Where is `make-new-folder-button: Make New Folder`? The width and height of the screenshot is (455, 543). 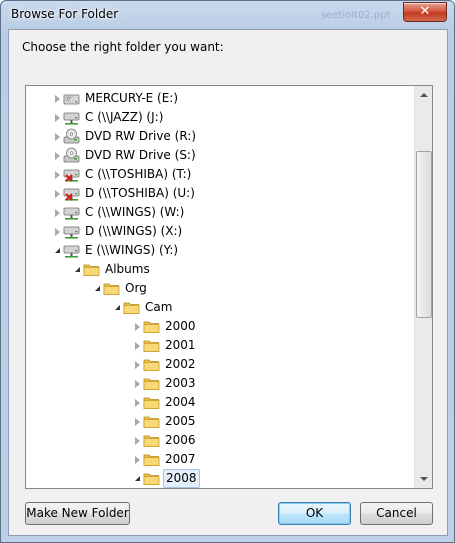 make-new-folder-button: Make New Folder is located at coordinates (77, 513).